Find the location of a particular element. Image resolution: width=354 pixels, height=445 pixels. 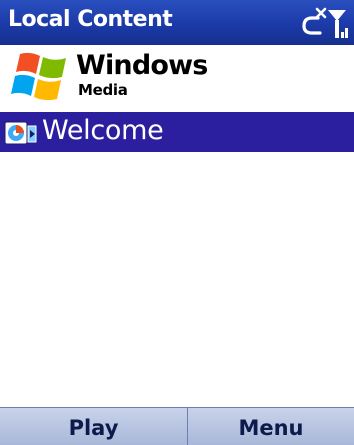

title-bar: Local Content is located at coordinates (177, 22).